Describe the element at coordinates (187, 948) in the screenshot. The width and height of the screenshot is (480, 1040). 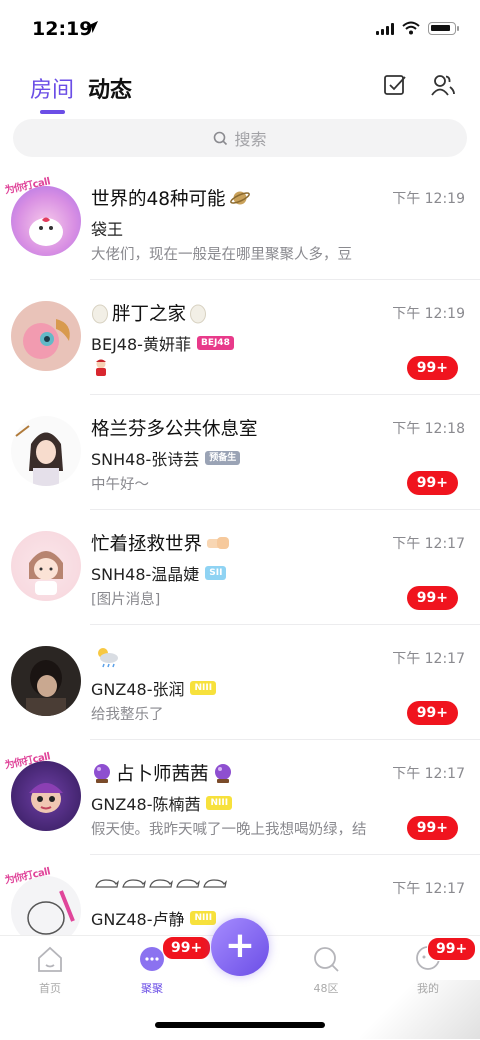
I see `juju-unread-badge: 99+` at that location.